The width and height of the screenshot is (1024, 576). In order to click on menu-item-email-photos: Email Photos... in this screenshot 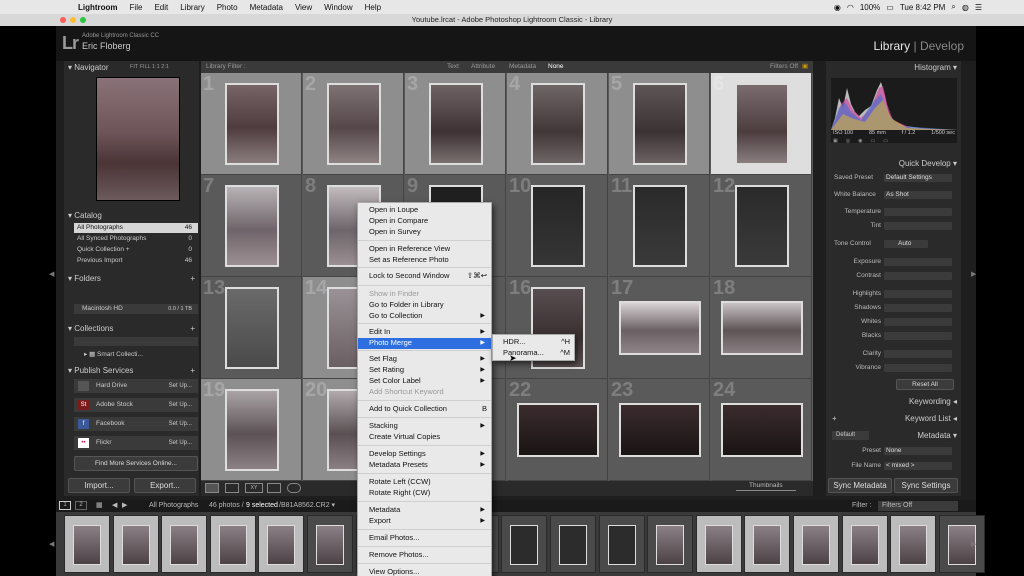, I will do `click(424, 538)`.